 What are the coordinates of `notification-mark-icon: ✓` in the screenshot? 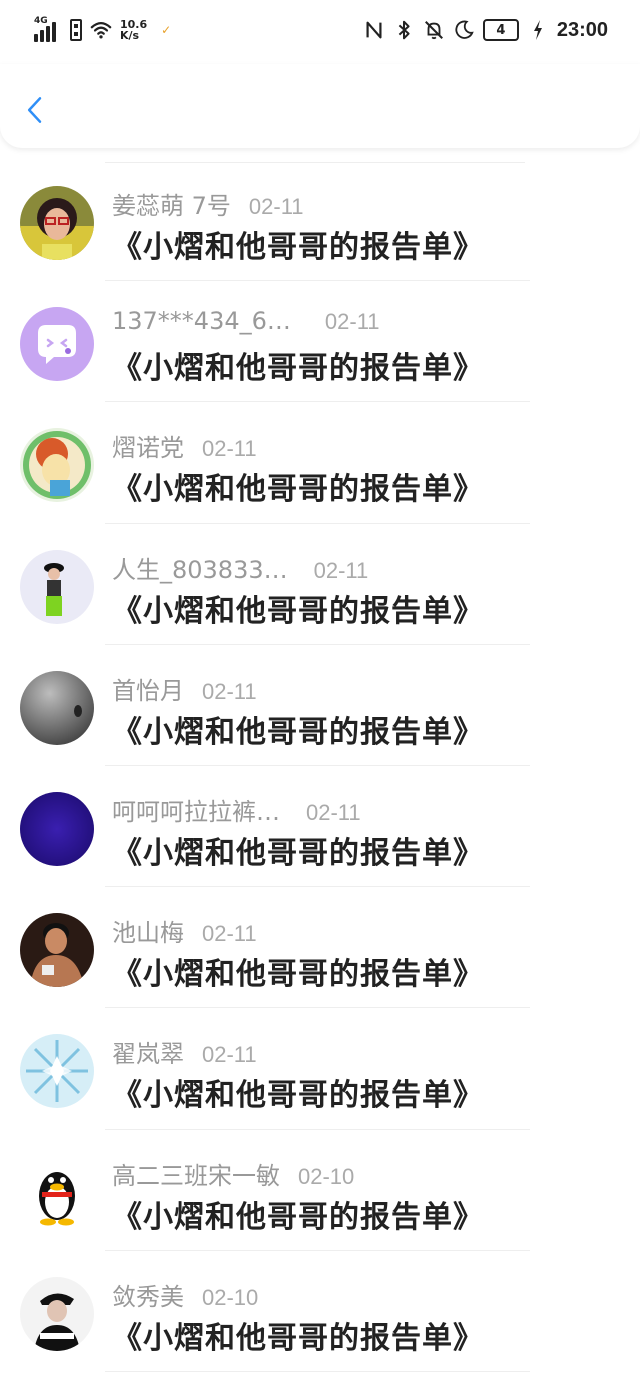 It's located at (166, 30).